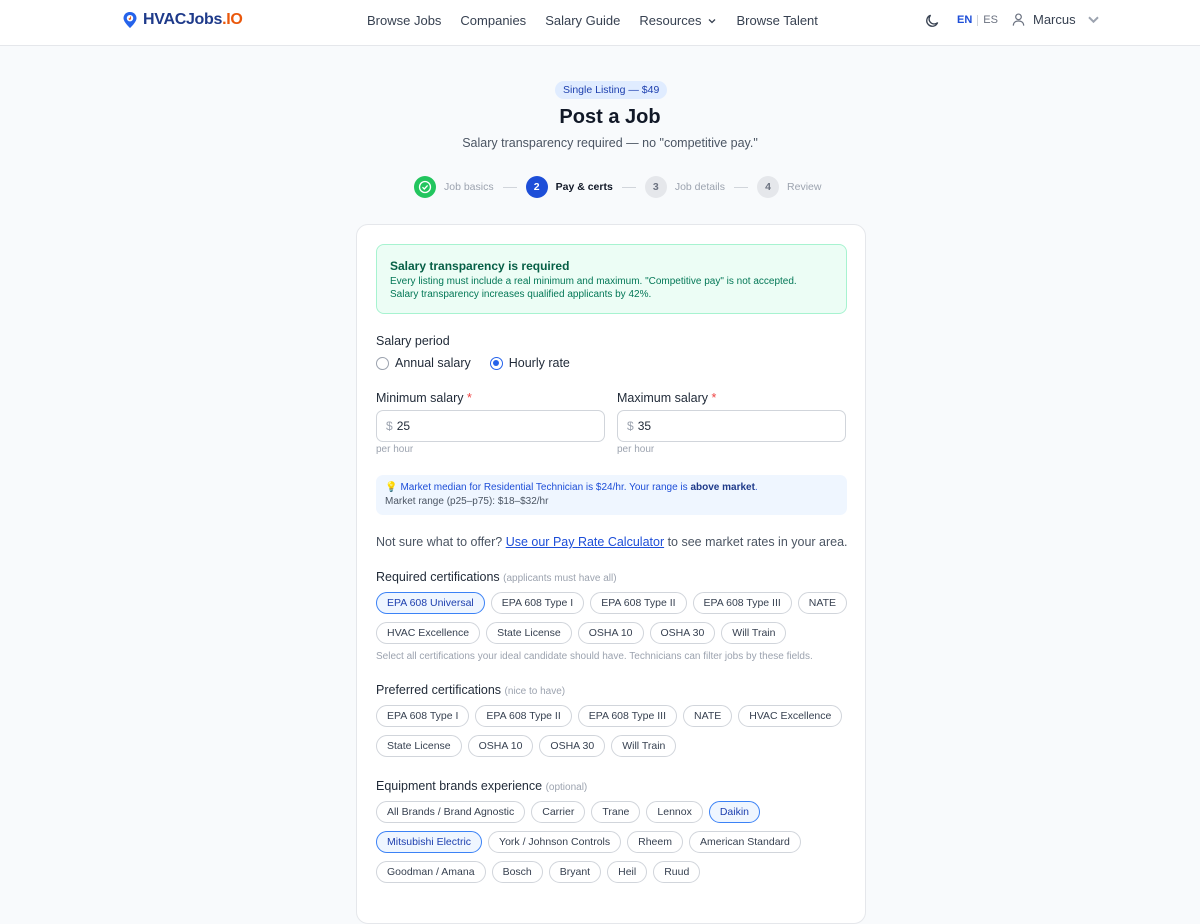 The height and width of the screenshot is (924, 1200). I want to click on step-number: 4, so click(768, 187).